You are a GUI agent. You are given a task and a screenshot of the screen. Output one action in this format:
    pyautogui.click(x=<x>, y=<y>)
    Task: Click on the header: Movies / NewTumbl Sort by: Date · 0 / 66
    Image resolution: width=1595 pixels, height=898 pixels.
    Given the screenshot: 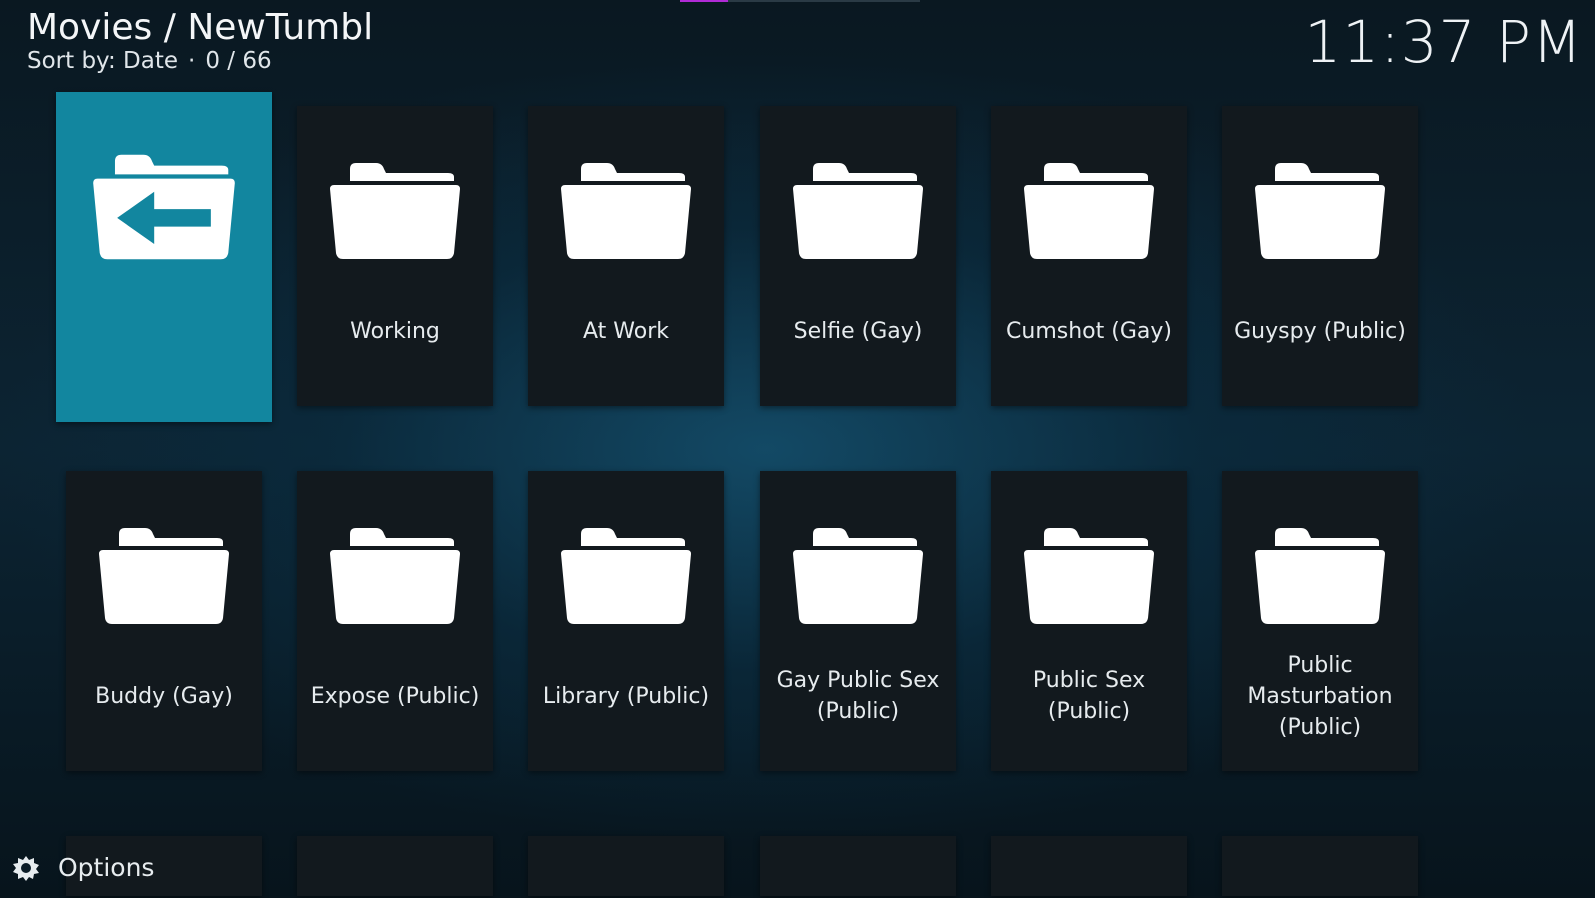 What is the action you would take?
    pyautogui.click(x=200, y=40)
    